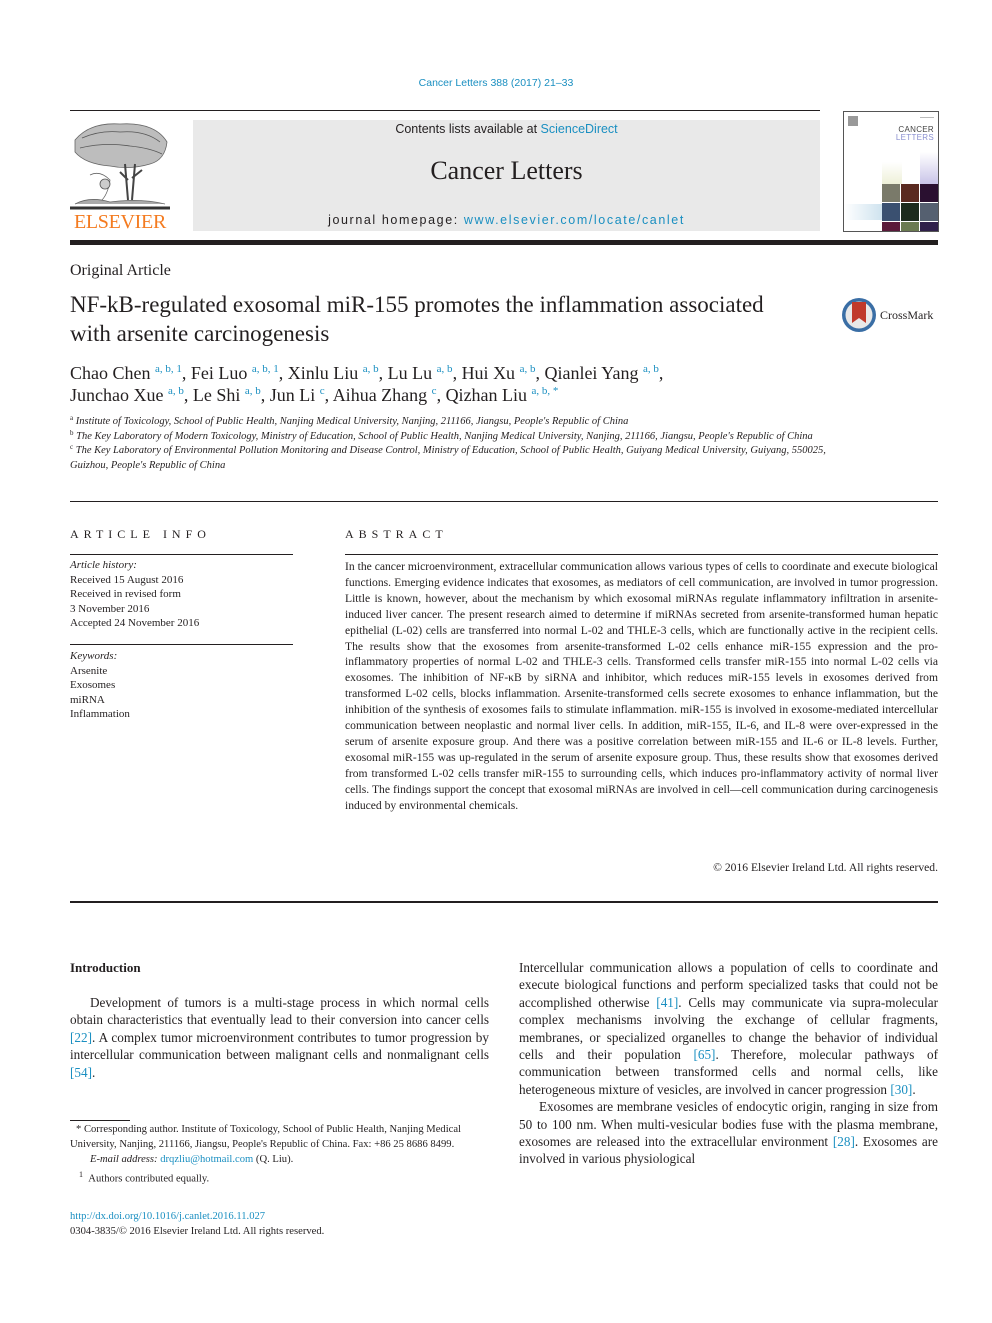 This screenshot has width=992, height=1323. I want to click on citation-link: [30], so click(901, 1089).